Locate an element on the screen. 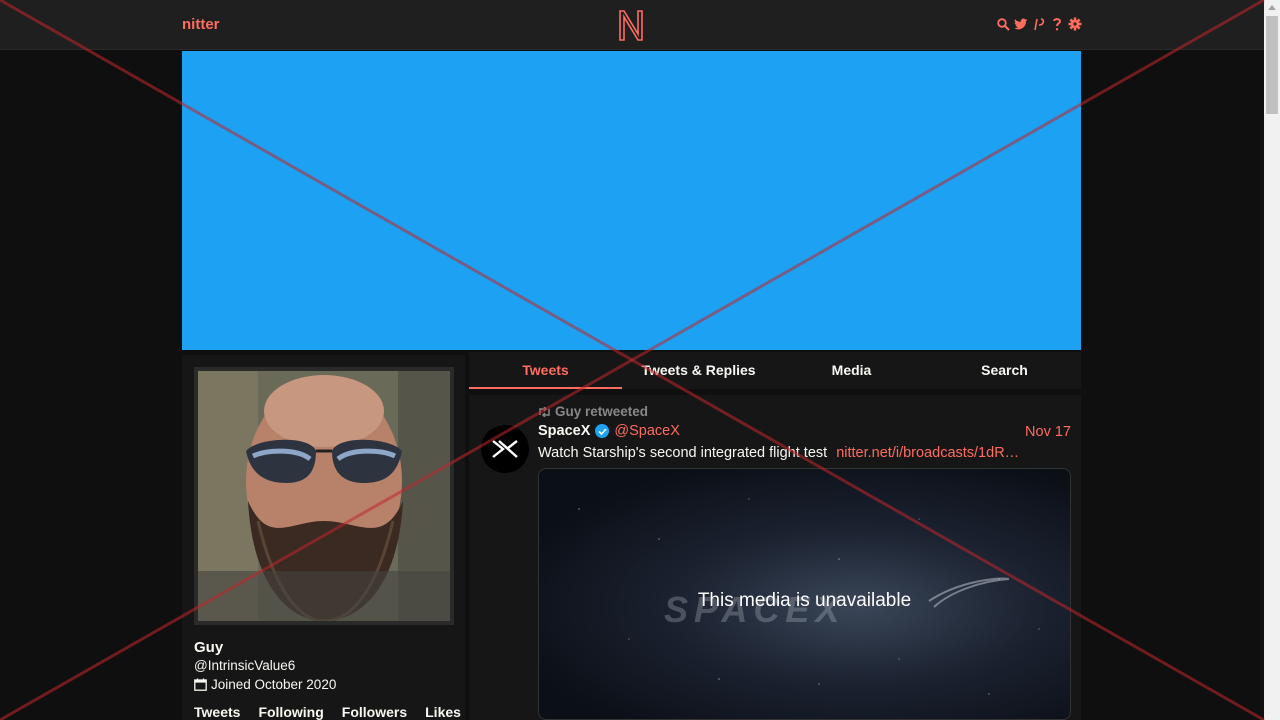  retweet-text: Guy retweeted is located at coordinates (602, 411).